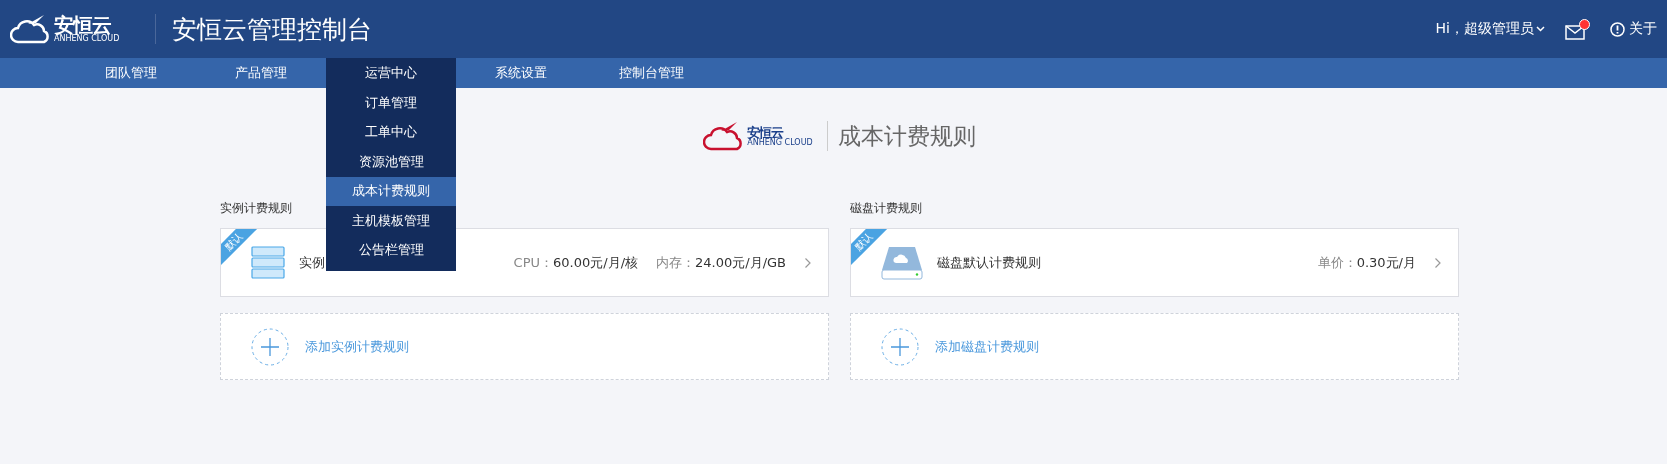 This screenshot has width=1667, height=464. Describe the element at coordinates (391, 250) in the screenshot. I see `dropdown-item: 公告栏管理` at that location.